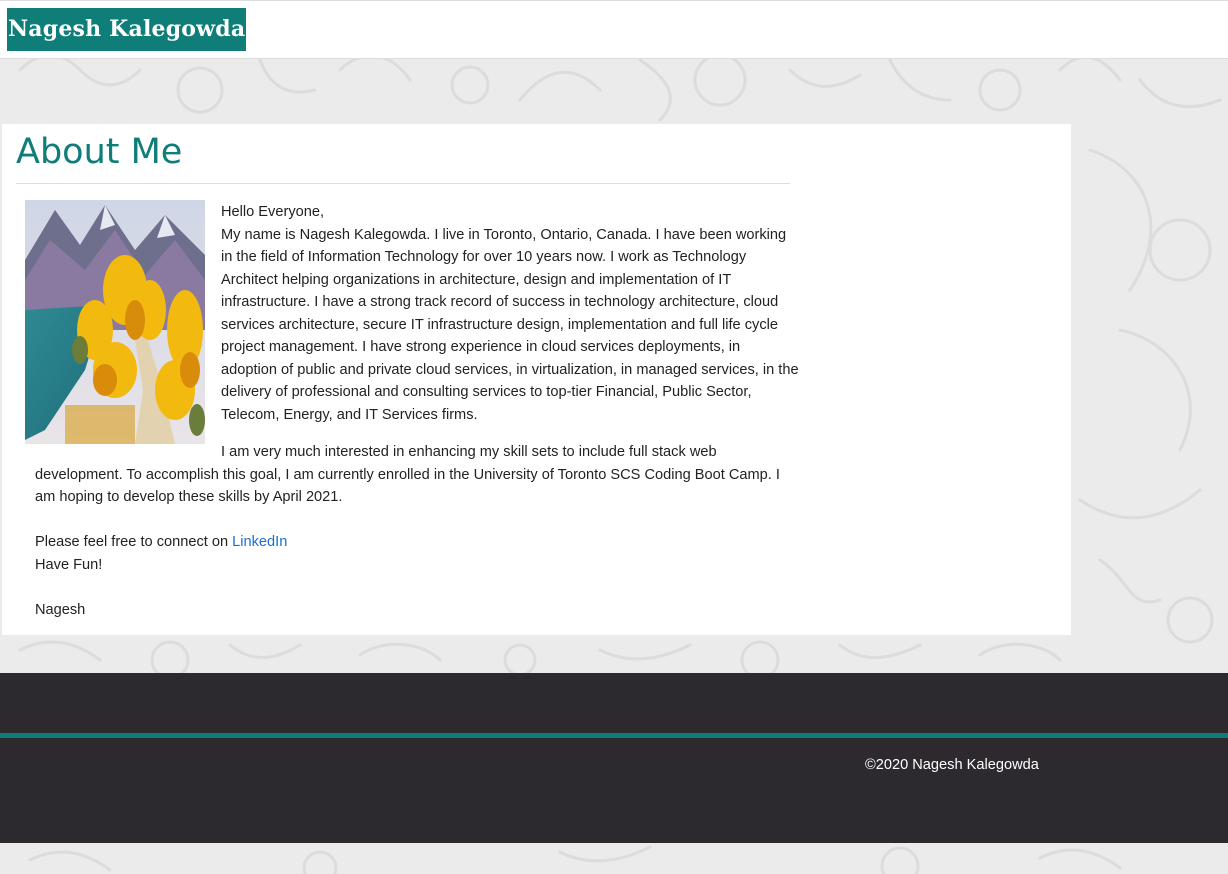  I want to click on divider, so click(403, 183).